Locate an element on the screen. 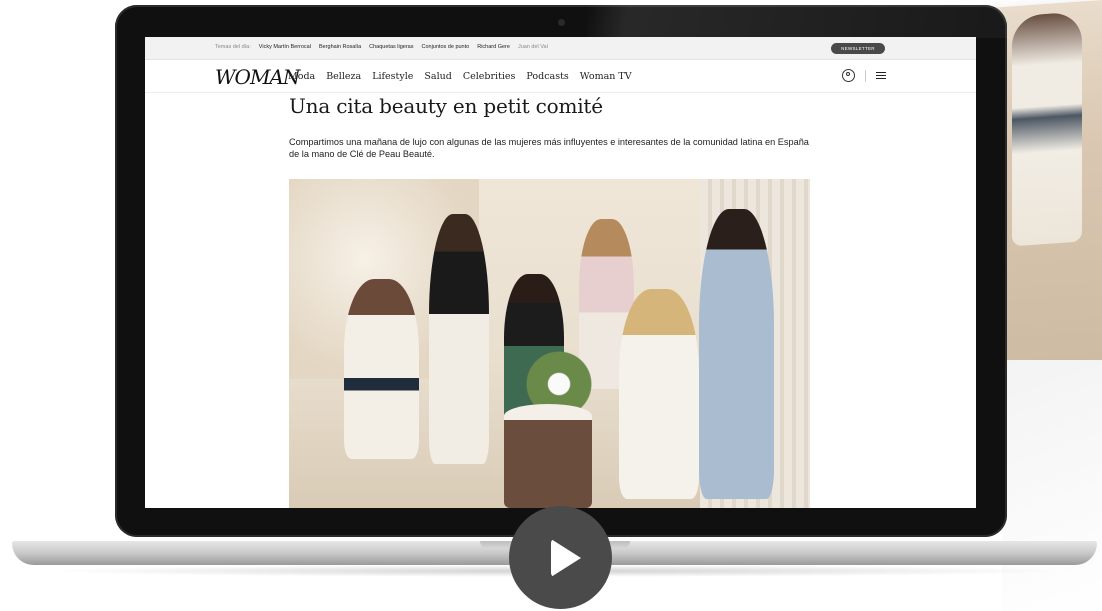 The image size is (1102, 611). trending-link: Vicky Martín Berrocal is located at coordinates (285, 47).